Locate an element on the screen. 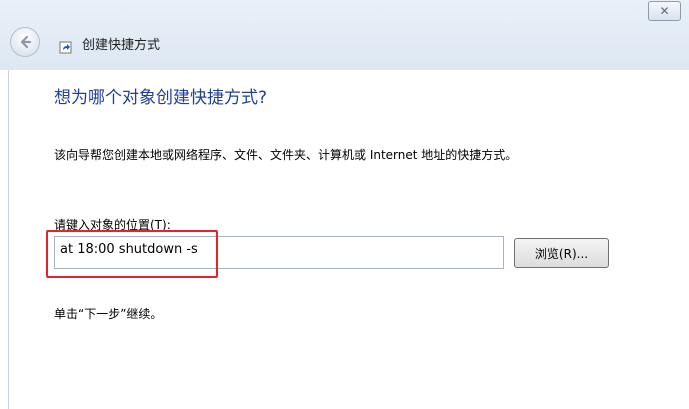 The height and width of the screenshot is (409, 689). back-arrow-icon is located at coordinates (26, 42).